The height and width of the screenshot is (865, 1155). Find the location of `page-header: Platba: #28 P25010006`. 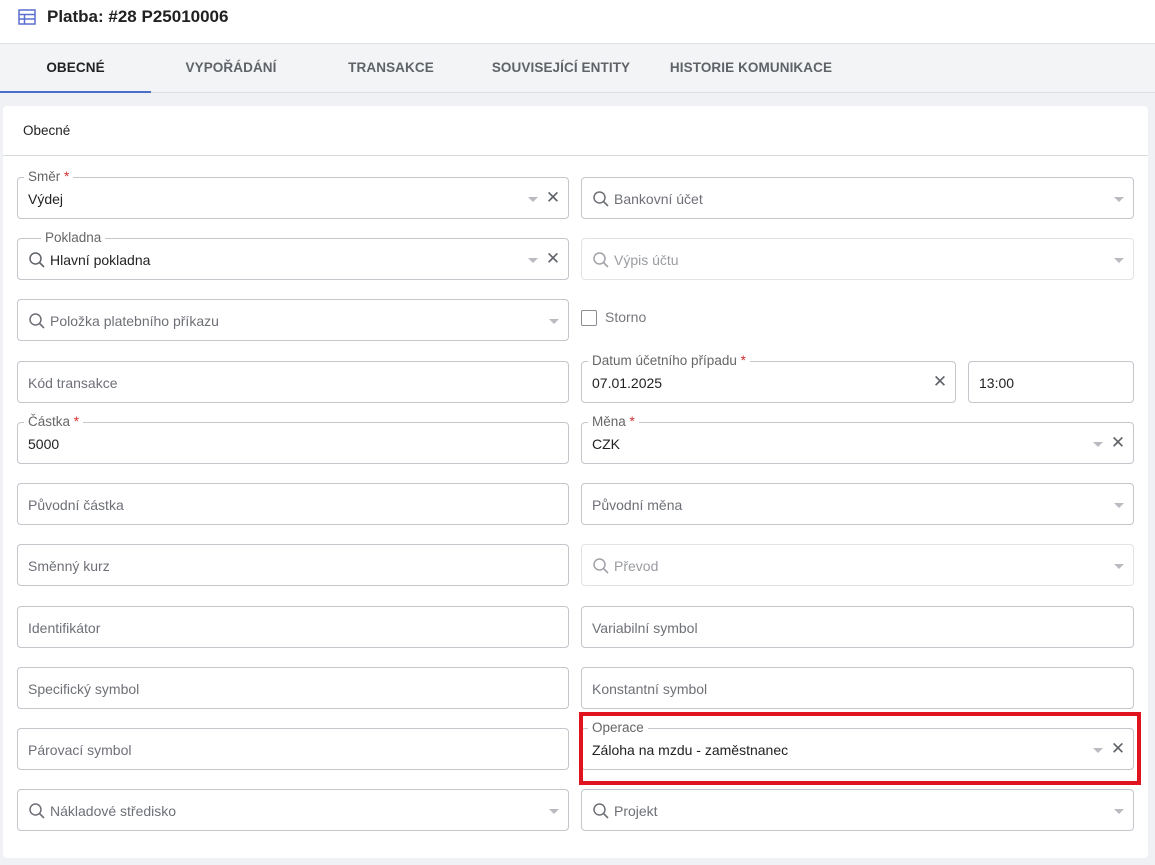

page-header: Platba: #28 P25010006 is located at coordinates (577, 22).